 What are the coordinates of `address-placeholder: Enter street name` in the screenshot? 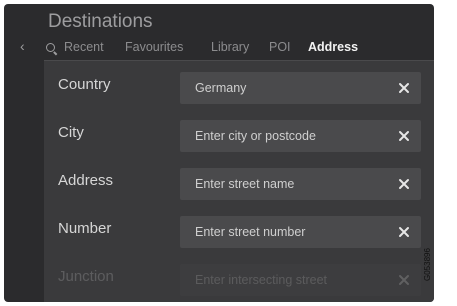 It's located at (245, 184).